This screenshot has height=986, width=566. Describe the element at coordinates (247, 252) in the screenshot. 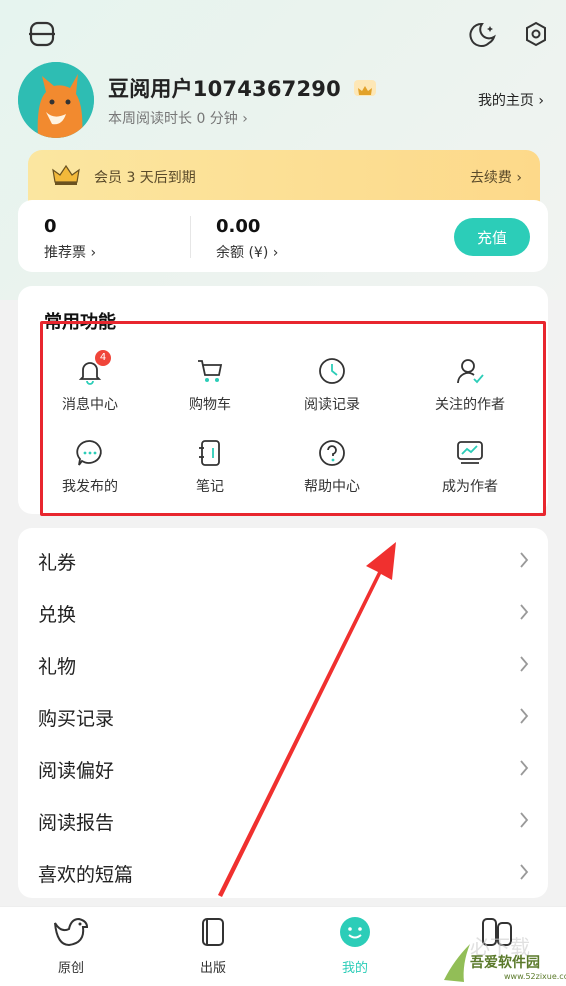

I see `balance-link: 余额 (¥) ›` at that location.